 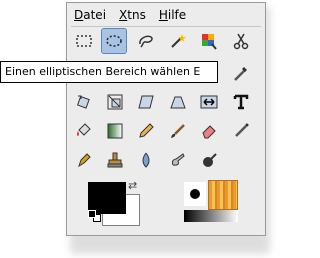 I want to click on rectangle-select-tool, so click(x=84, y=41).